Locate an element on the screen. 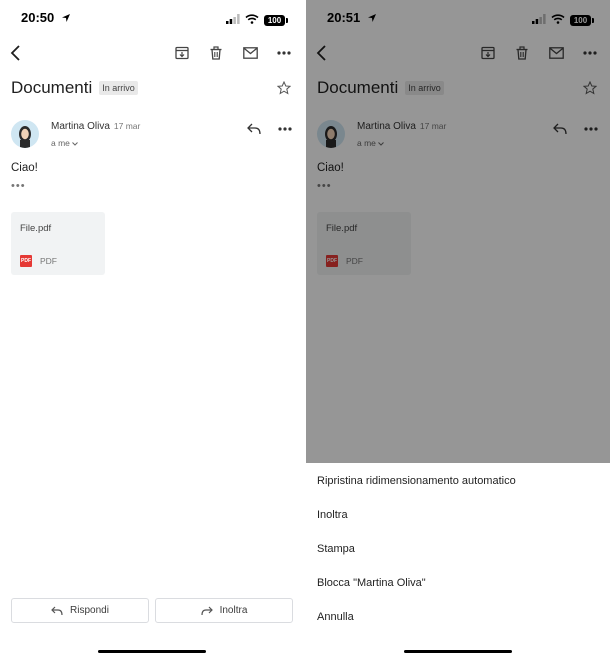 The width and height of the screenshot is (610, 659). status-icons: 100 is located at coordinates (257, 20).